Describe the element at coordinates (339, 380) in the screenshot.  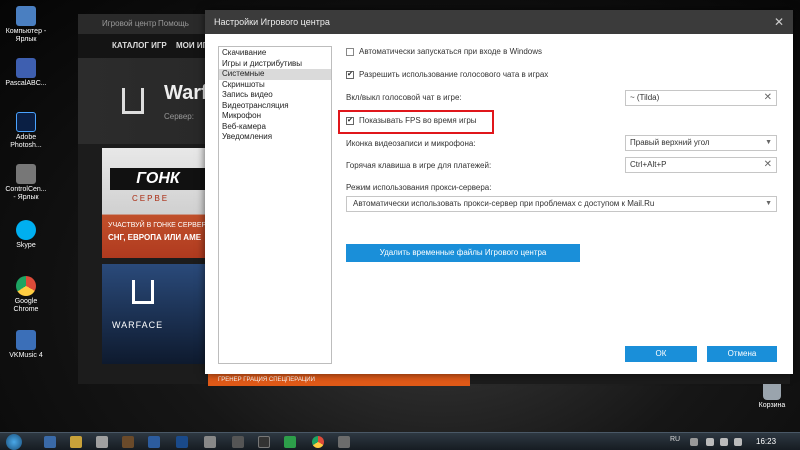
I see `promo-strip: ГРЕНЕР ГРАЦИЯ СПЕЦПЕРАЦИИ` at that location.